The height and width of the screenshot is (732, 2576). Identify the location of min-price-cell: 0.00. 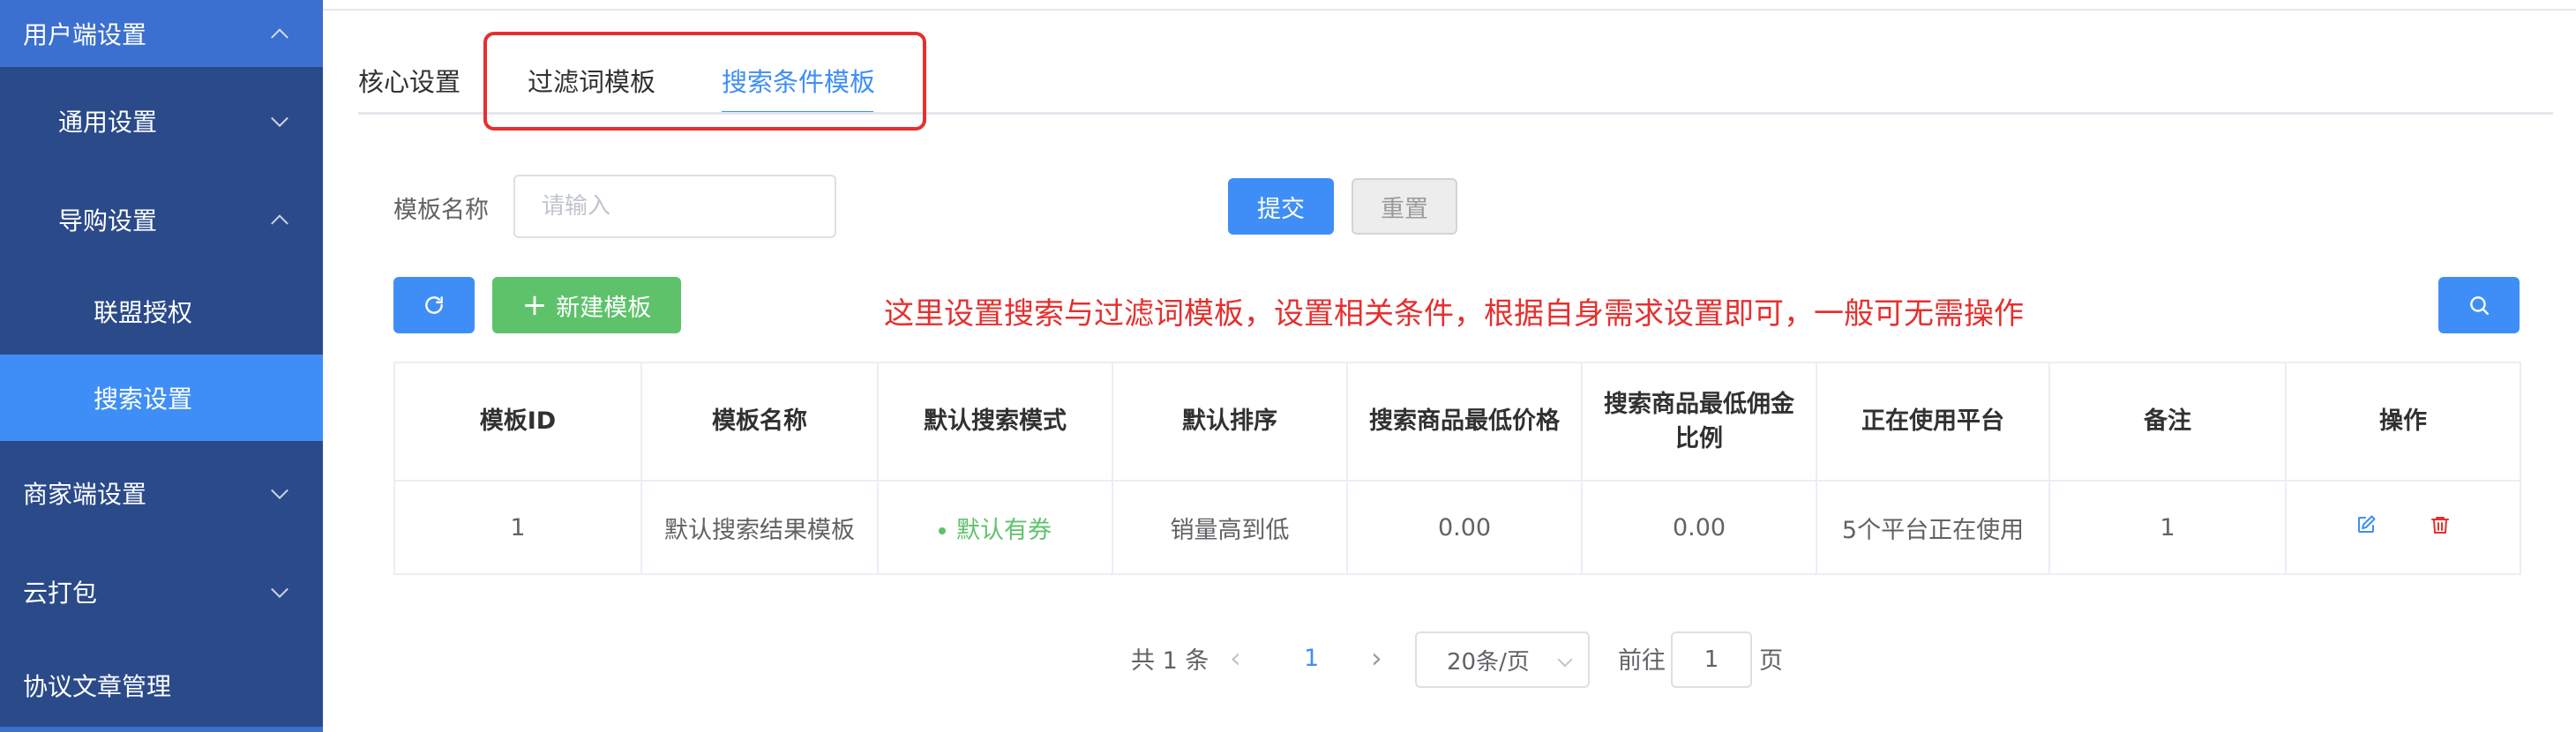
(1464, 527).